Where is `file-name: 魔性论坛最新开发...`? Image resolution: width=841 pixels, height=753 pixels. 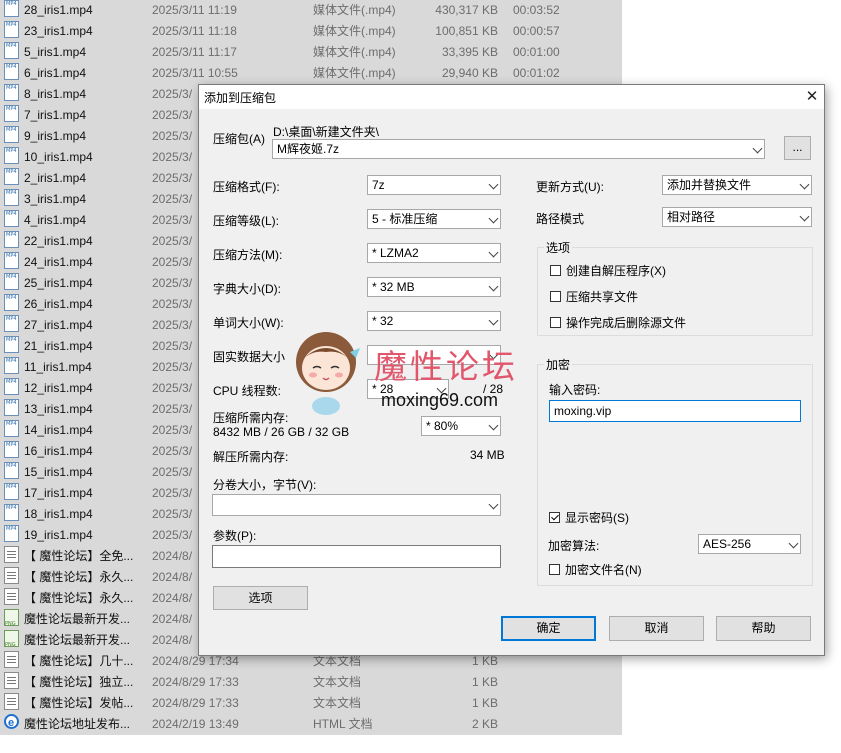
file-name: 魔性论坛最新开发... is located at coordinates (77, 640).